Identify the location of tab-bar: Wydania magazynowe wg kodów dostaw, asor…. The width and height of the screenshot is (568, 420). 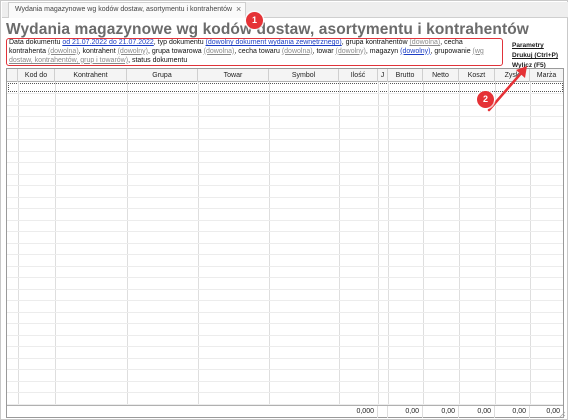
(285, 10).